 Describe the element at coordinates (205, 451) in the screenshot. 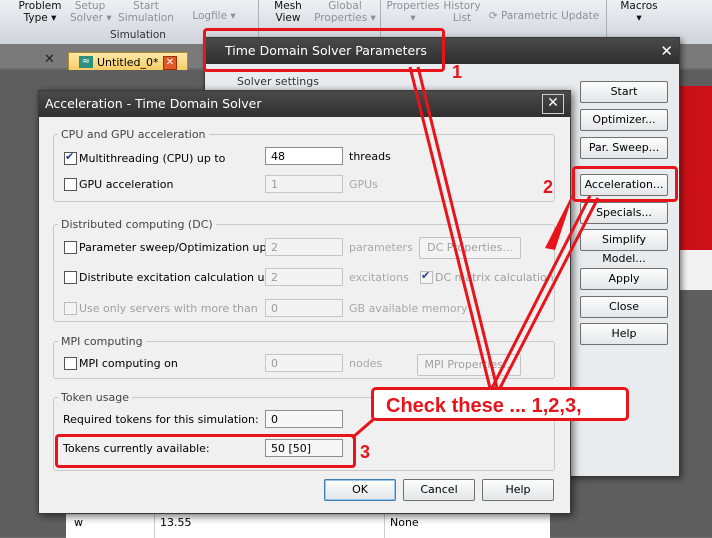

I see `highlight-box-tokens` at that location.